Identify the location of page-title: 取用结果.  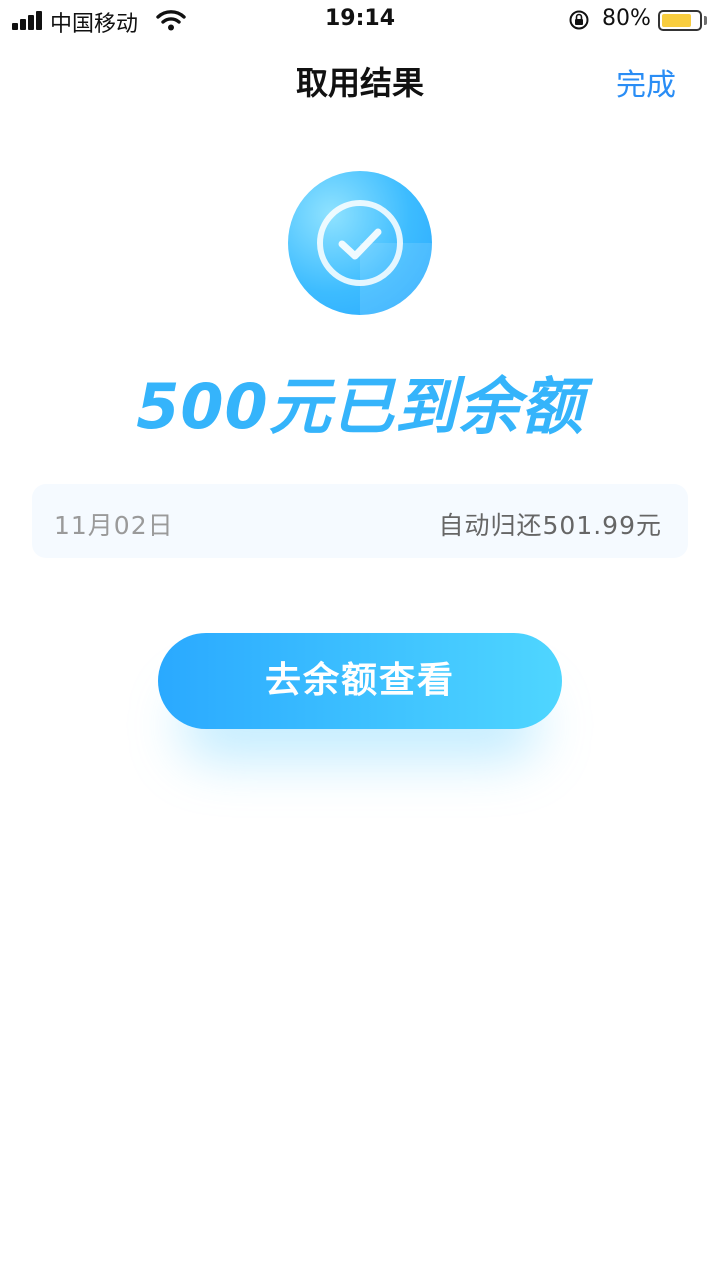
(359, 83).